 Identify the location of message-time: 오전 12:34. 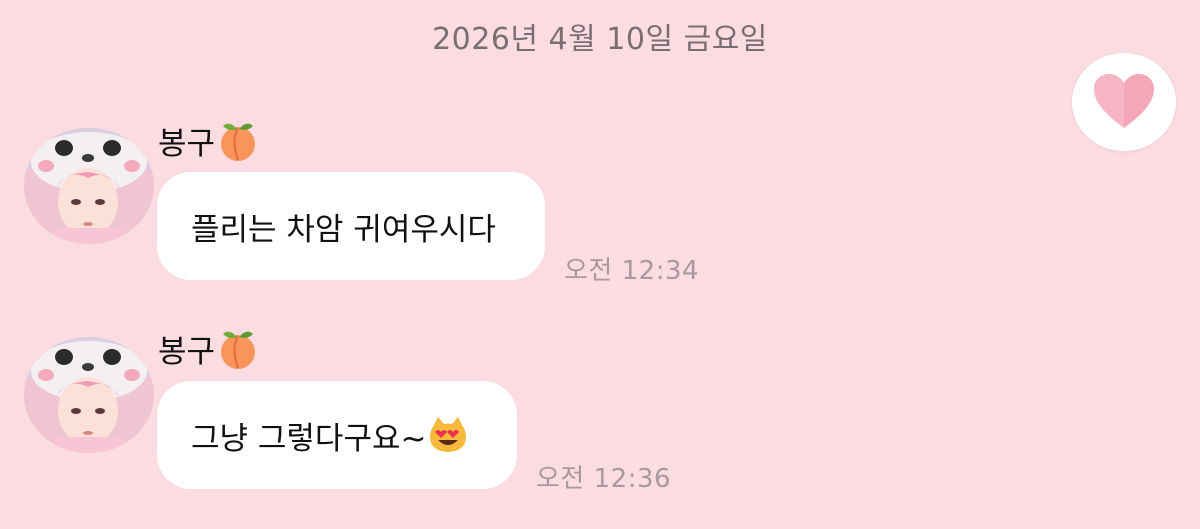
(632, 271).